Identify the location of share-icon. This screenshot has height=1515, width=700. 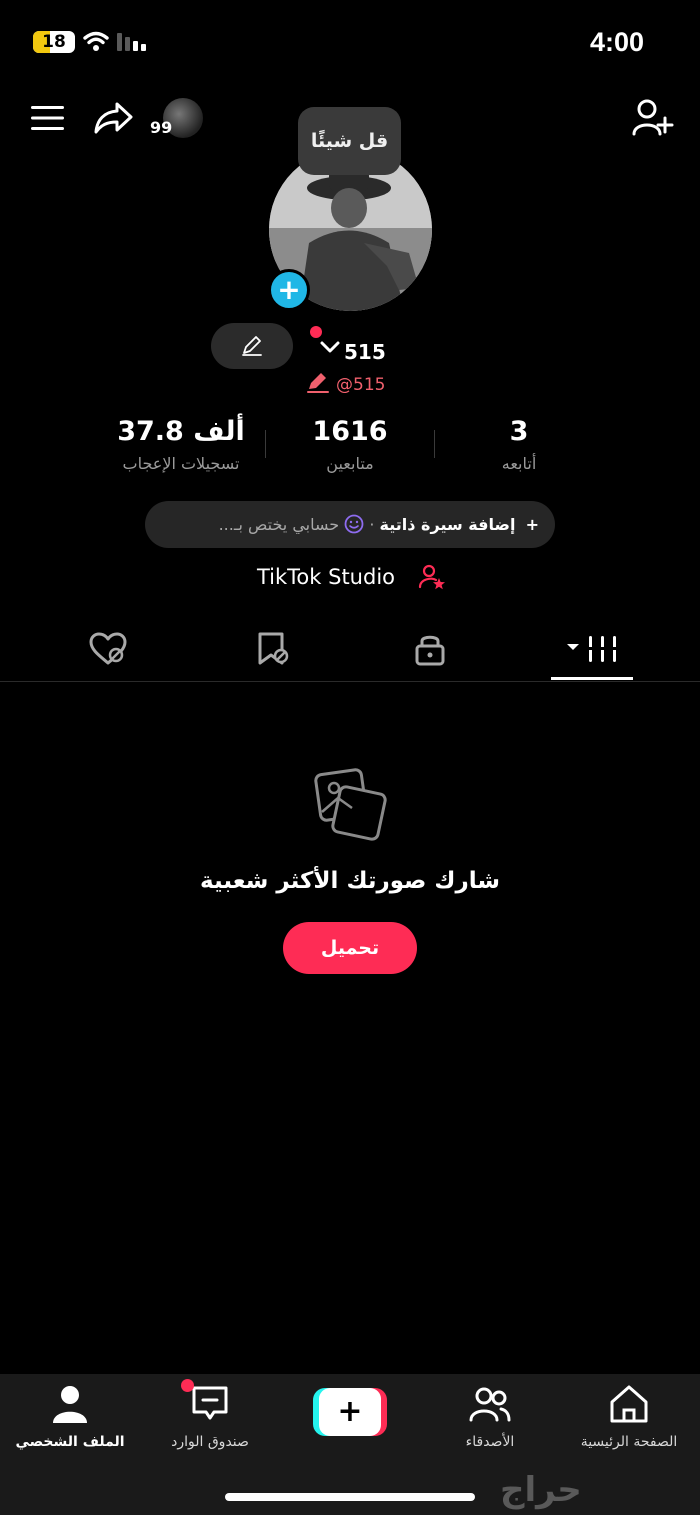
(114, 118).